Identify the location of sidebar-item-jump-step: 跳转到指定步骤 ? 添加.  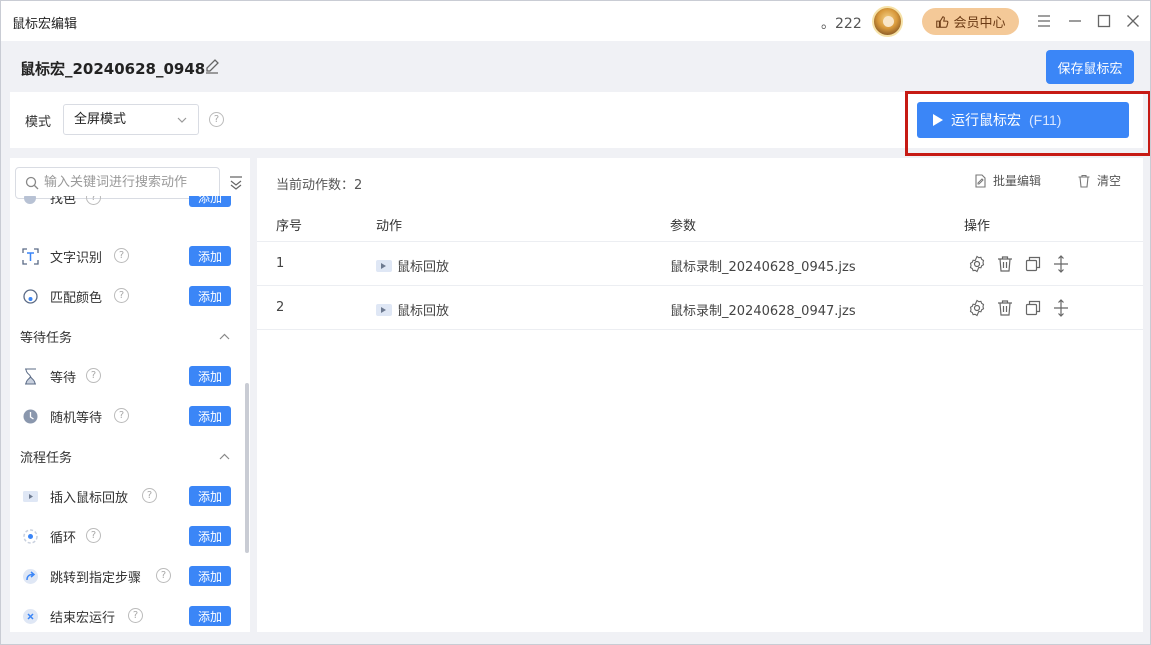
(127, 576).